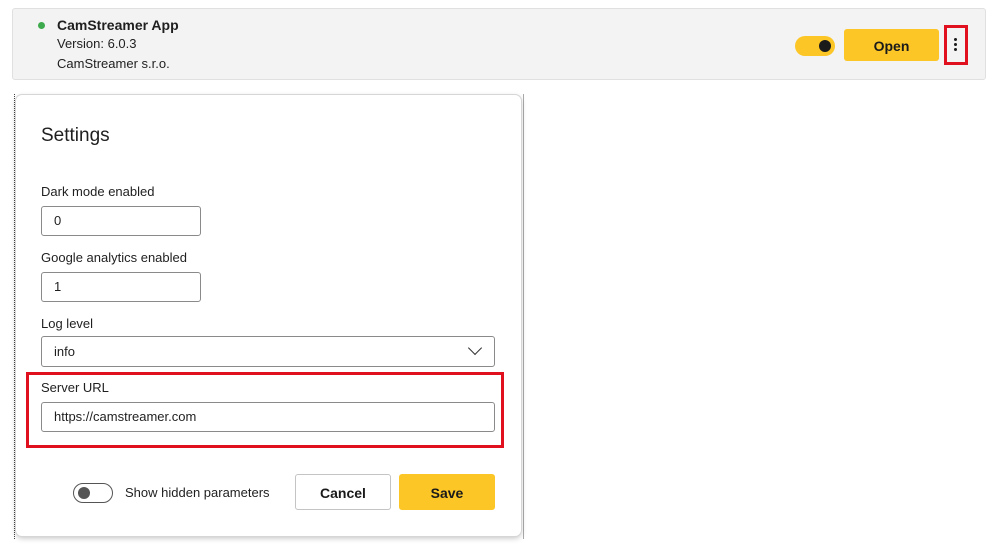 The height and width of the screenshot is (549, 996). What do you see at coordinates (75, 387) in the screenshot?
I see `server-url-label: Server URL` at bounding box center [75, 387].